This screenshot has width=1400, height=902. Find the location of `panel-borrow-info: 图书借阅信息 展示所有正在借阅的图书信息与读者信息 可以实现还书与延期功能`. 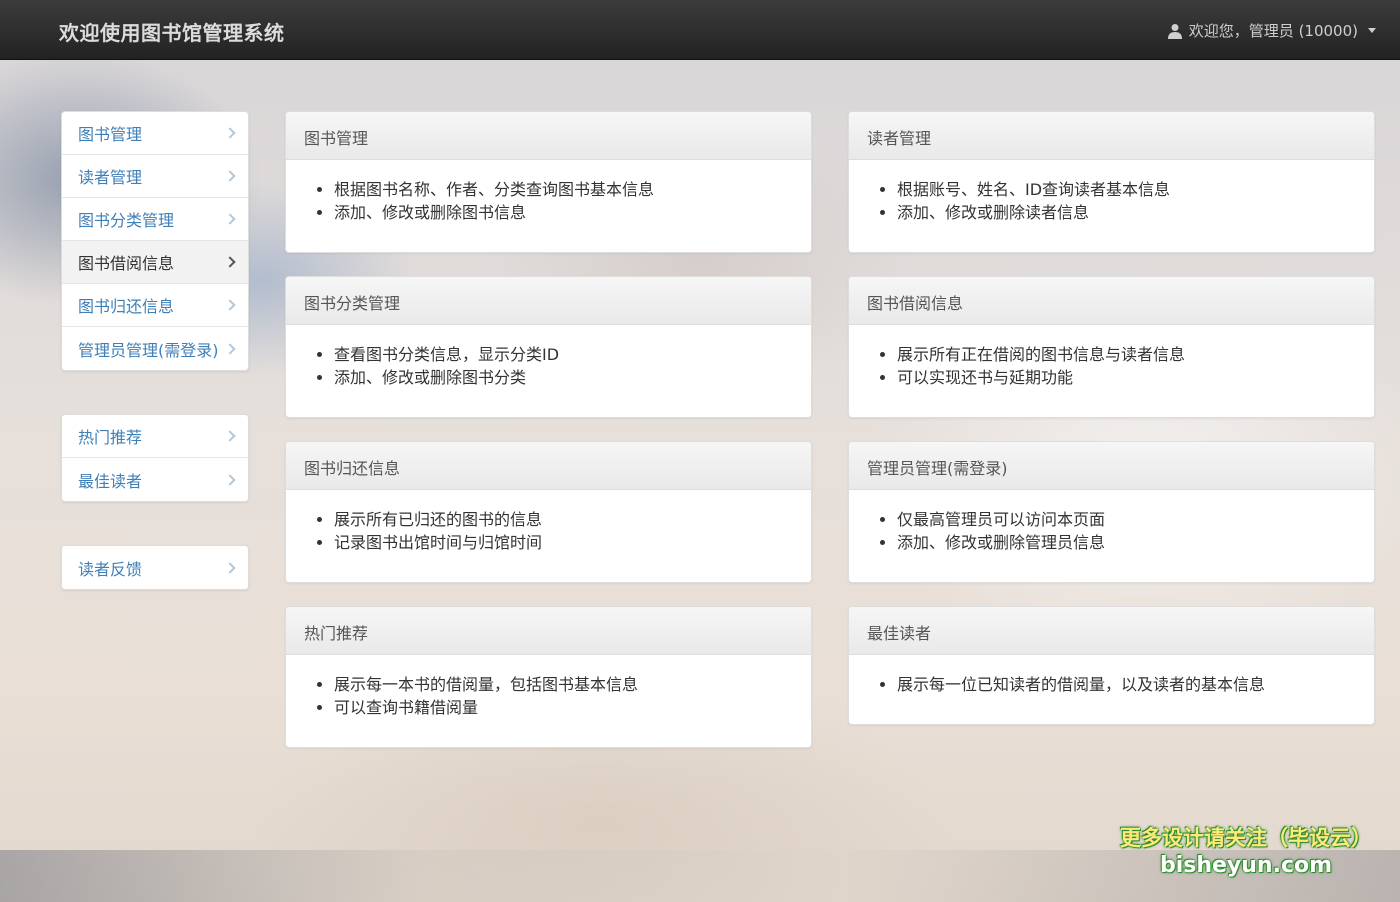

panel-borrow-info: 图书借阅信息 展示所有正在借阅的图书信息与读者信息 可以实现还书与延期功能 is located at coordinates (1111, 347).